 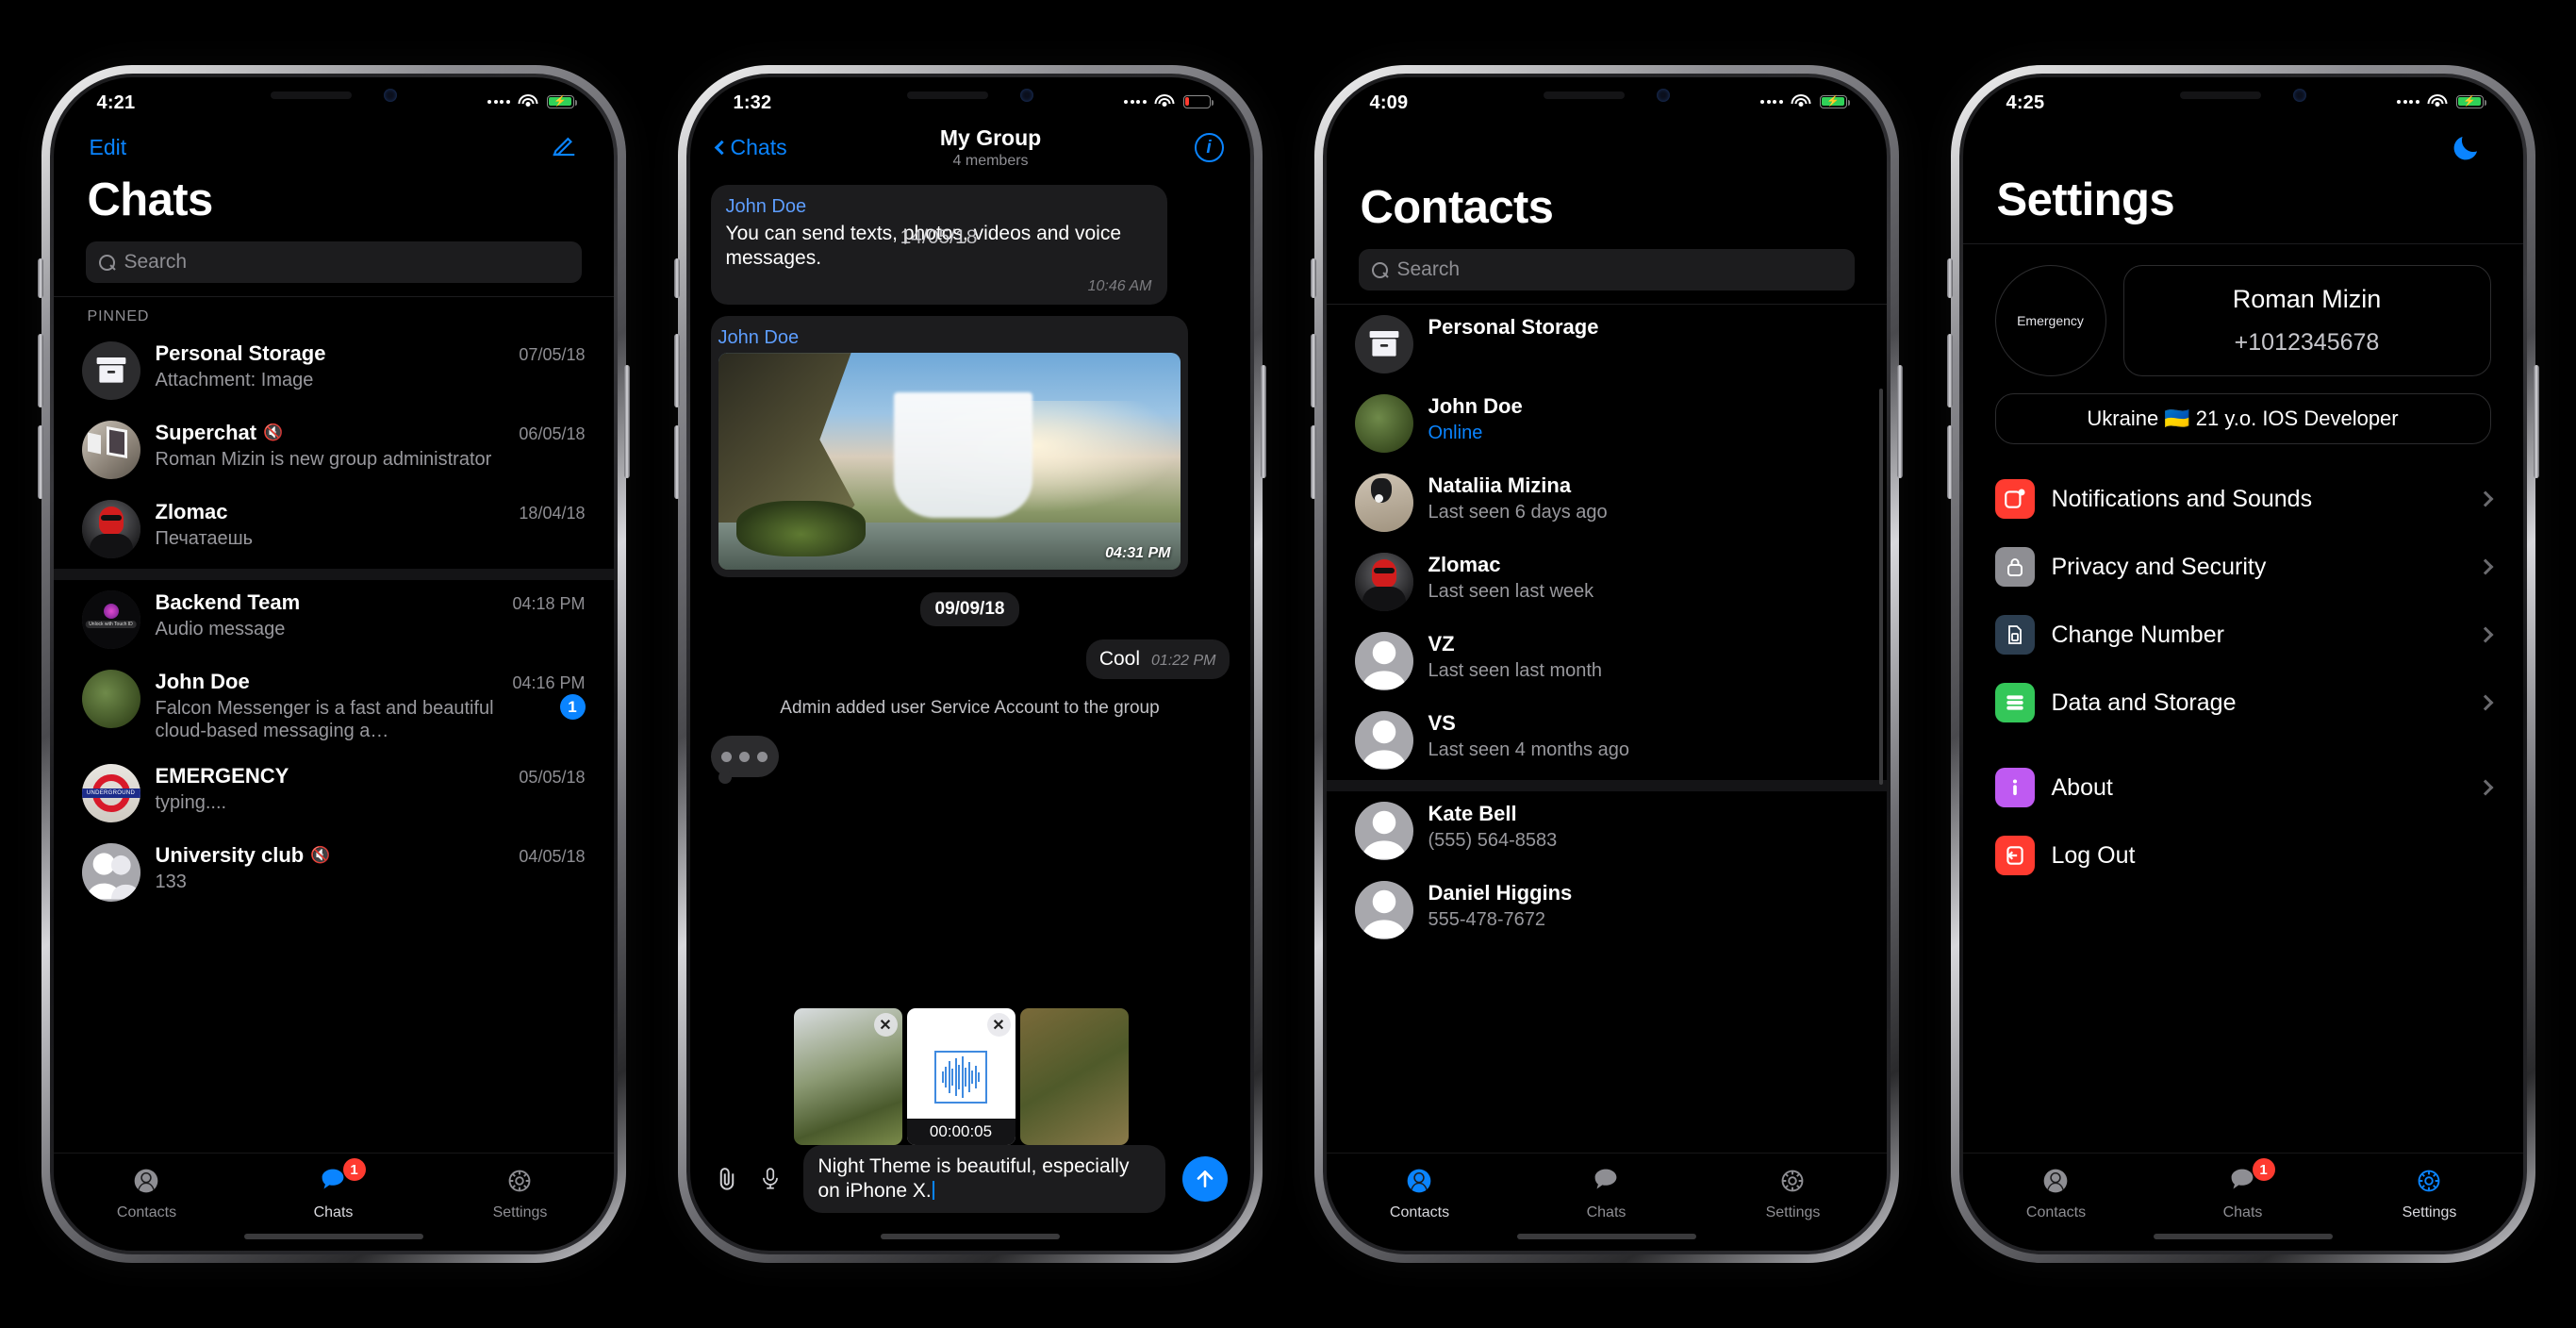 What do you see at coordinates (2242, 419) in the screenshot?
I see `profile-bio: Ukraine 🇺🇦 21 y.o. IOS Developer` at bounding box center [2242, 419].